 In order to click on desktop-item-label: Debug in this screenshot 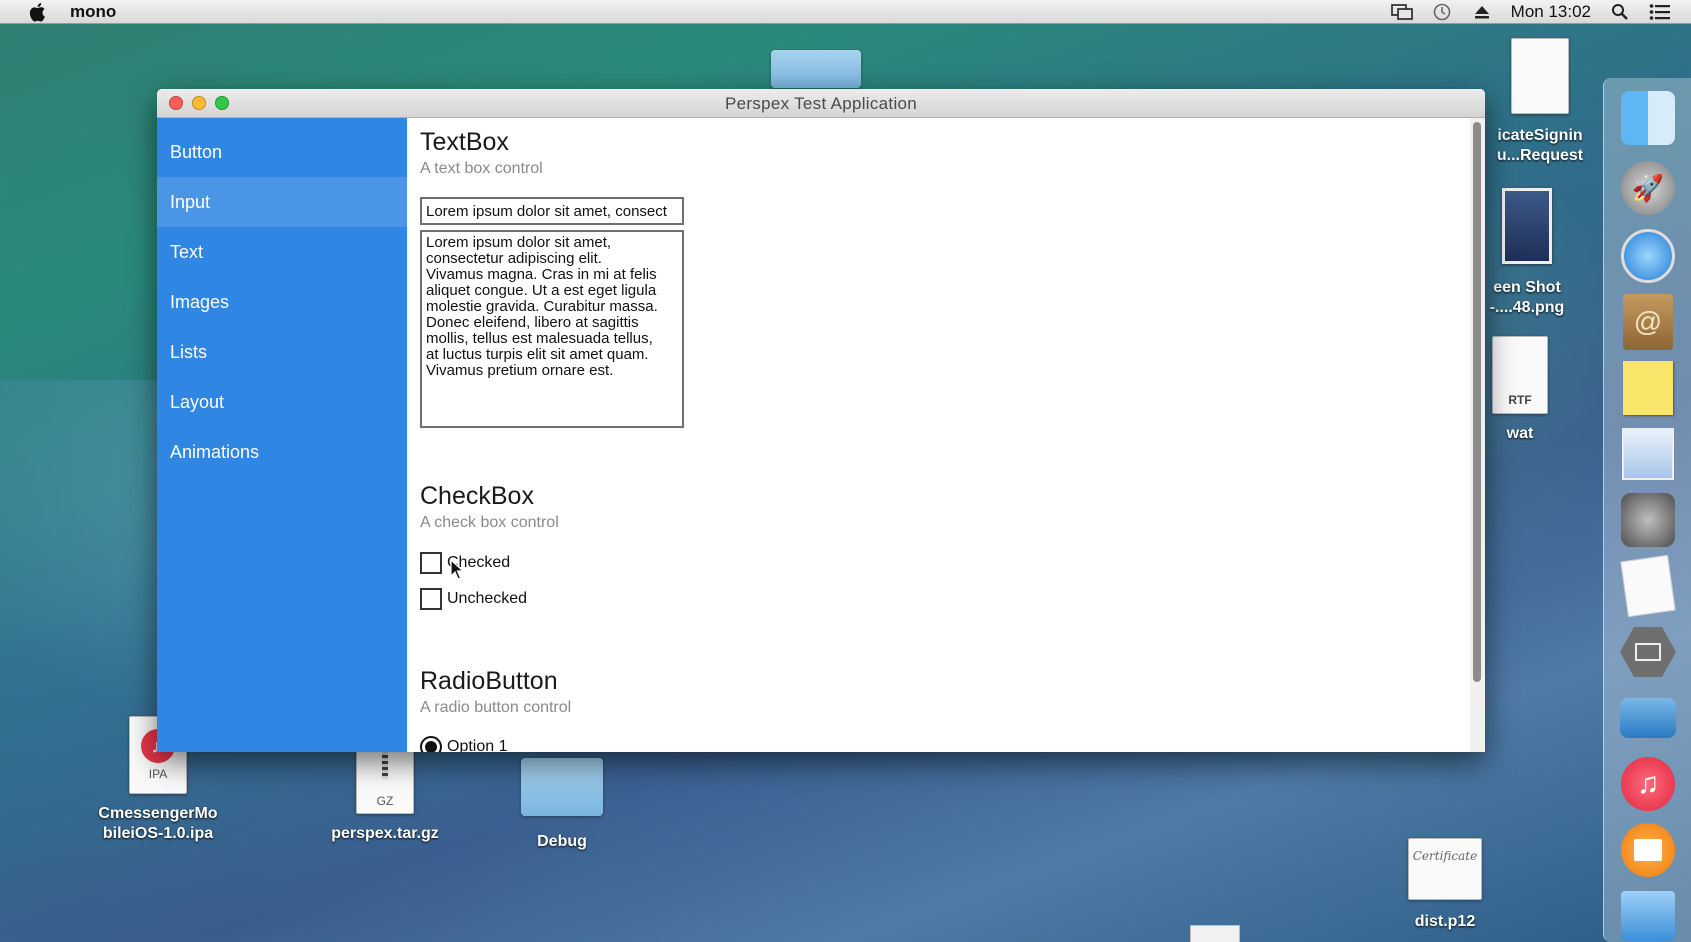, I will do `click(562, 841)`.